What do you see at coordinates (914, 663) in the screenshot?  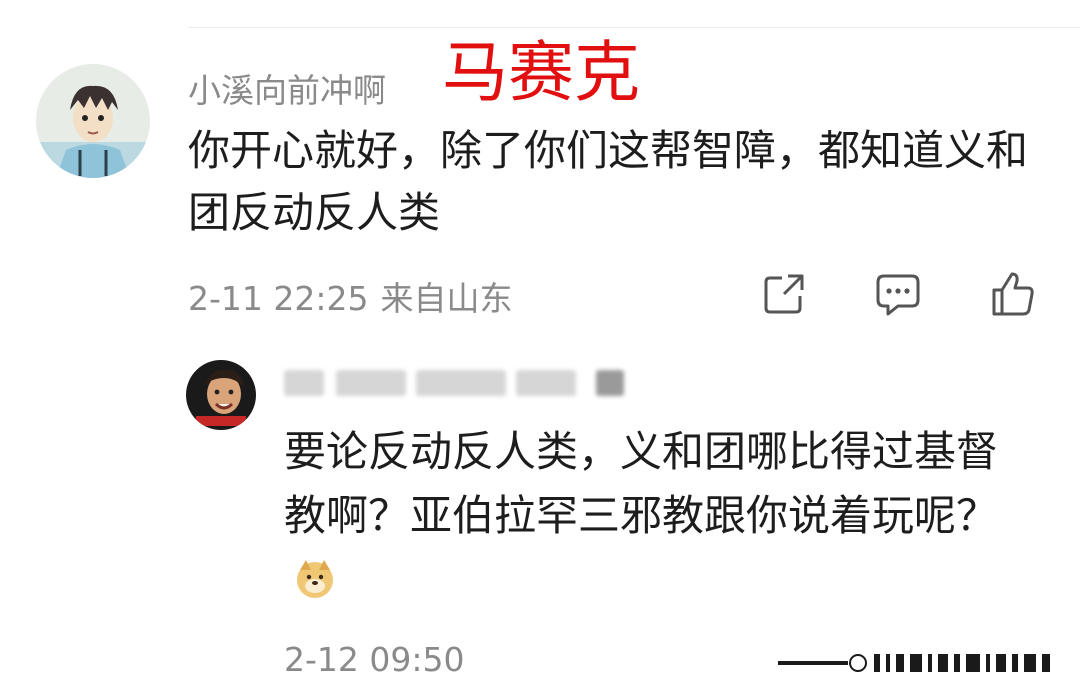 I see `watermark-logo-icon` at bounding box center [914, 663].